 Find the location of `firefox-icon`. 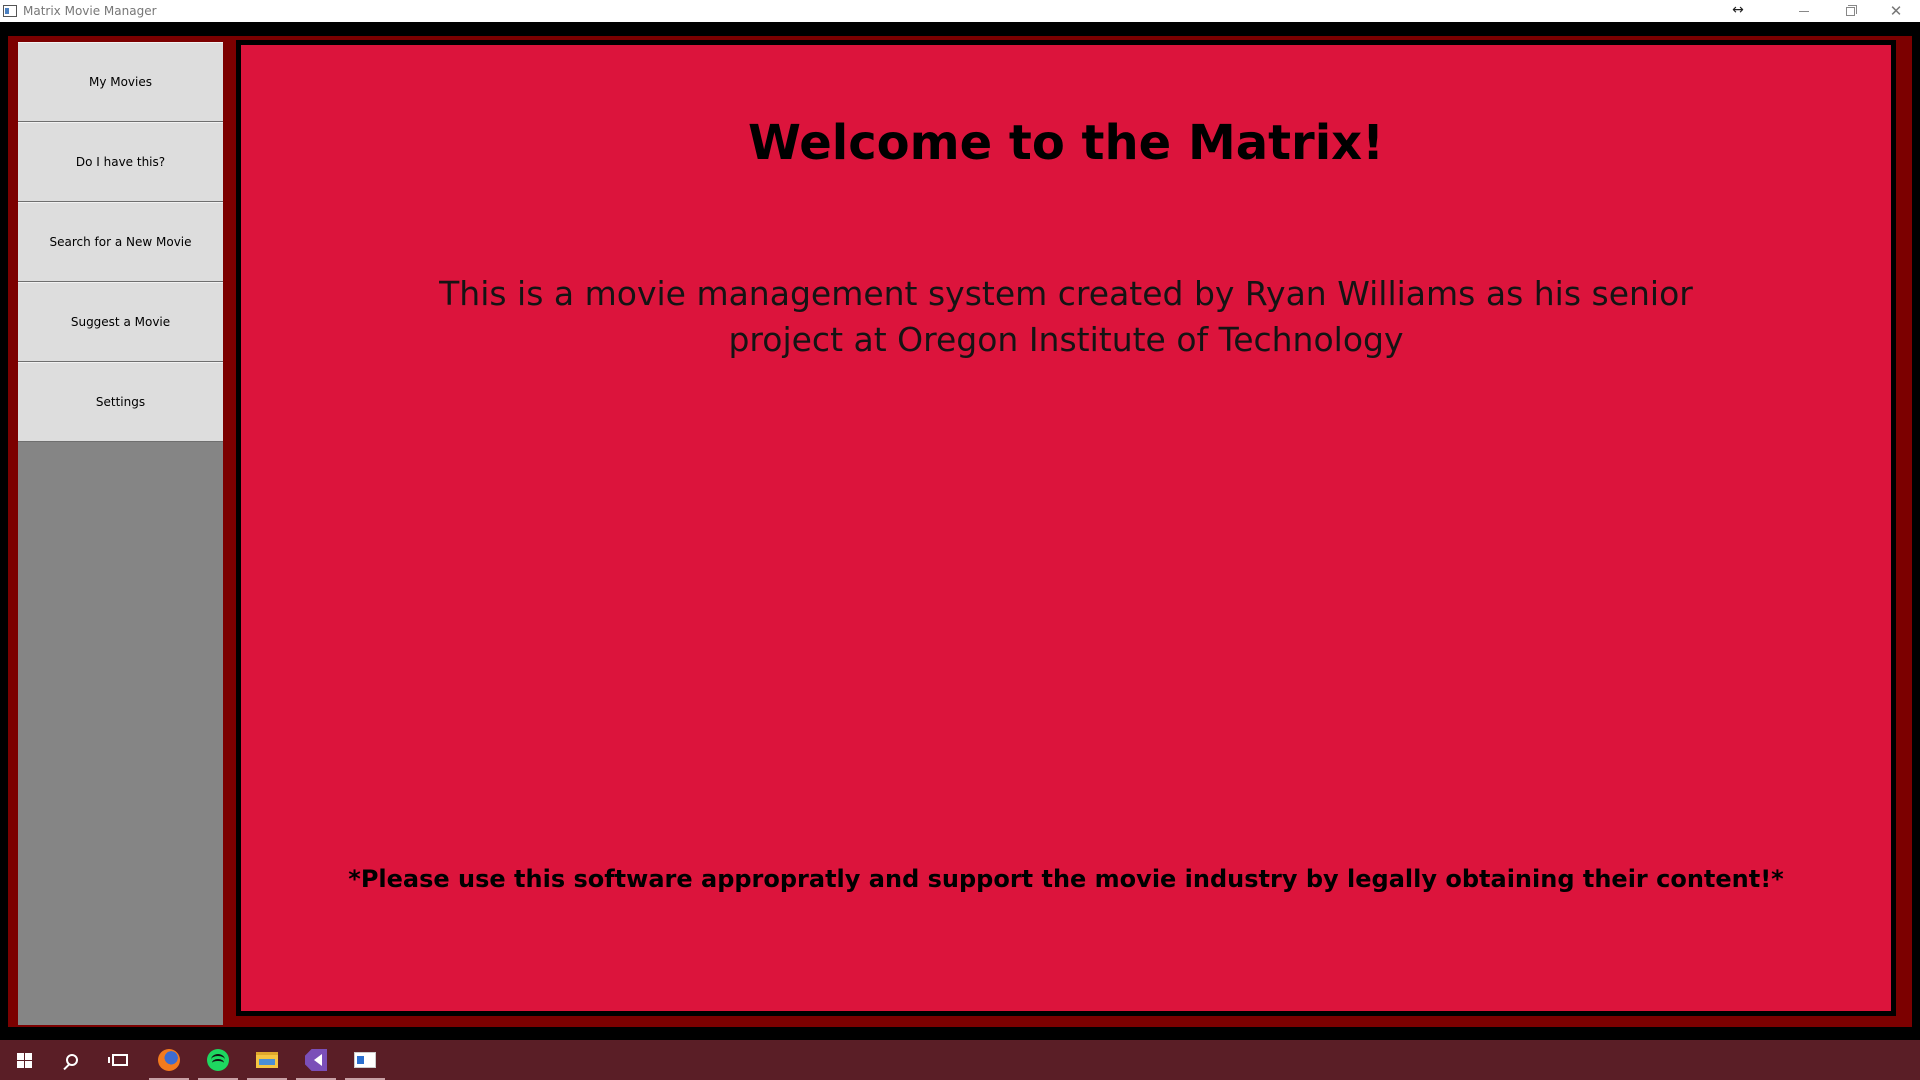

firefox-icon is located at coordinates (169, 1060).